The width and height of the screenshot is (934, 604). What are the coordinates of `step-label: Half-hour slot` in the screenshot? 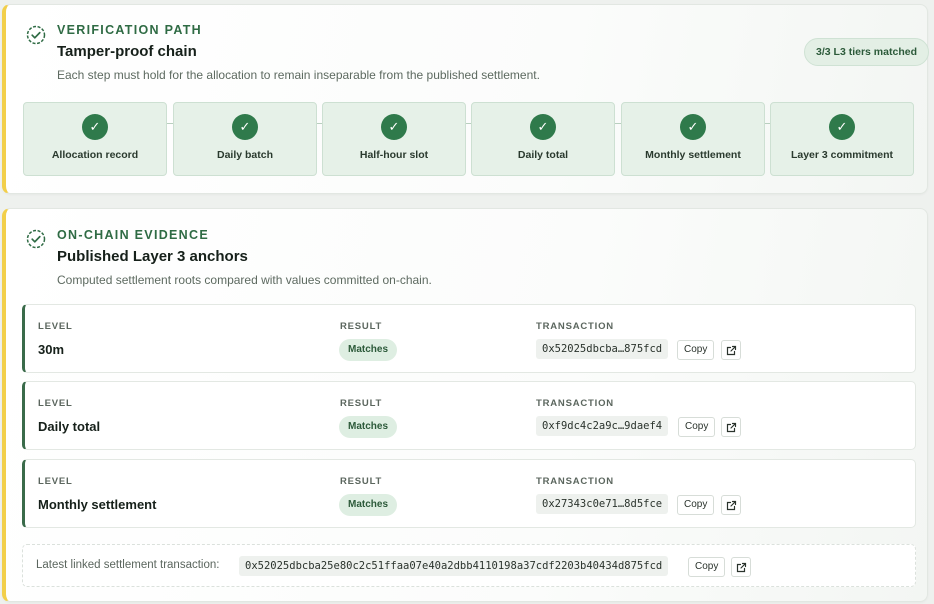 It's located at (394, 155).